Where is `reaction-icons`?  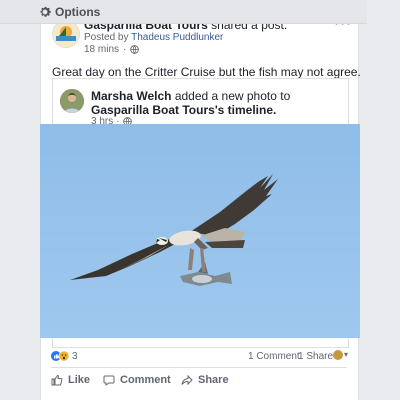
reaction-icons is located at coordinates (60, 356).